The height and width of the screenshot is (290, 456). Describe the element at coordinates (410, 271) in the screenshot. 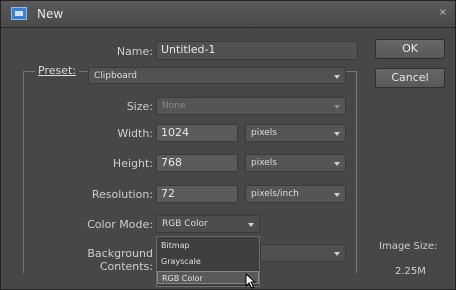

I see `image-size-value: 2.25M` at that location.